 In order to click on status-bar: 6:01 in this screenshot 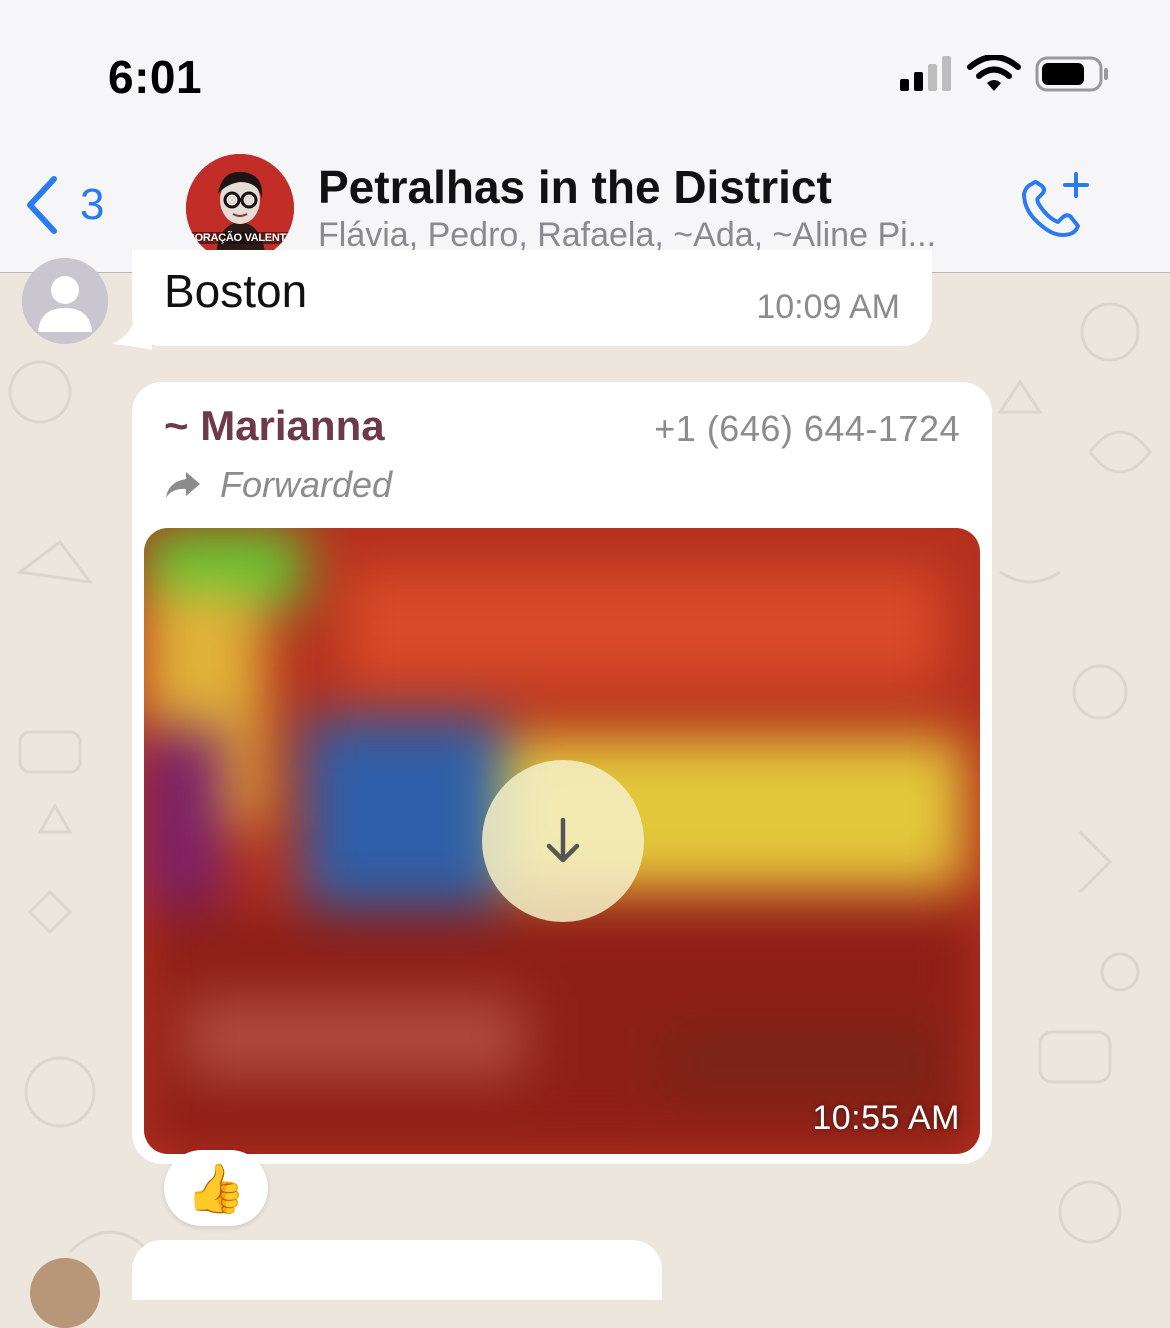, I will do `click(585, 70)`.